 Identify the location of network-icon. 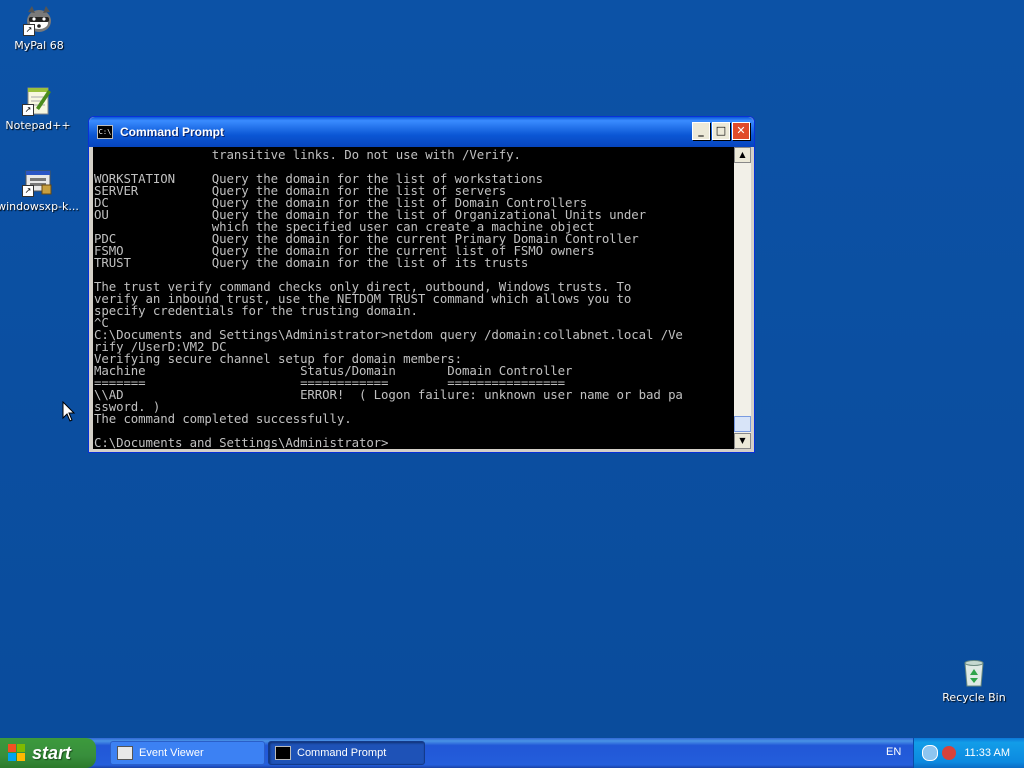
(930, 753).